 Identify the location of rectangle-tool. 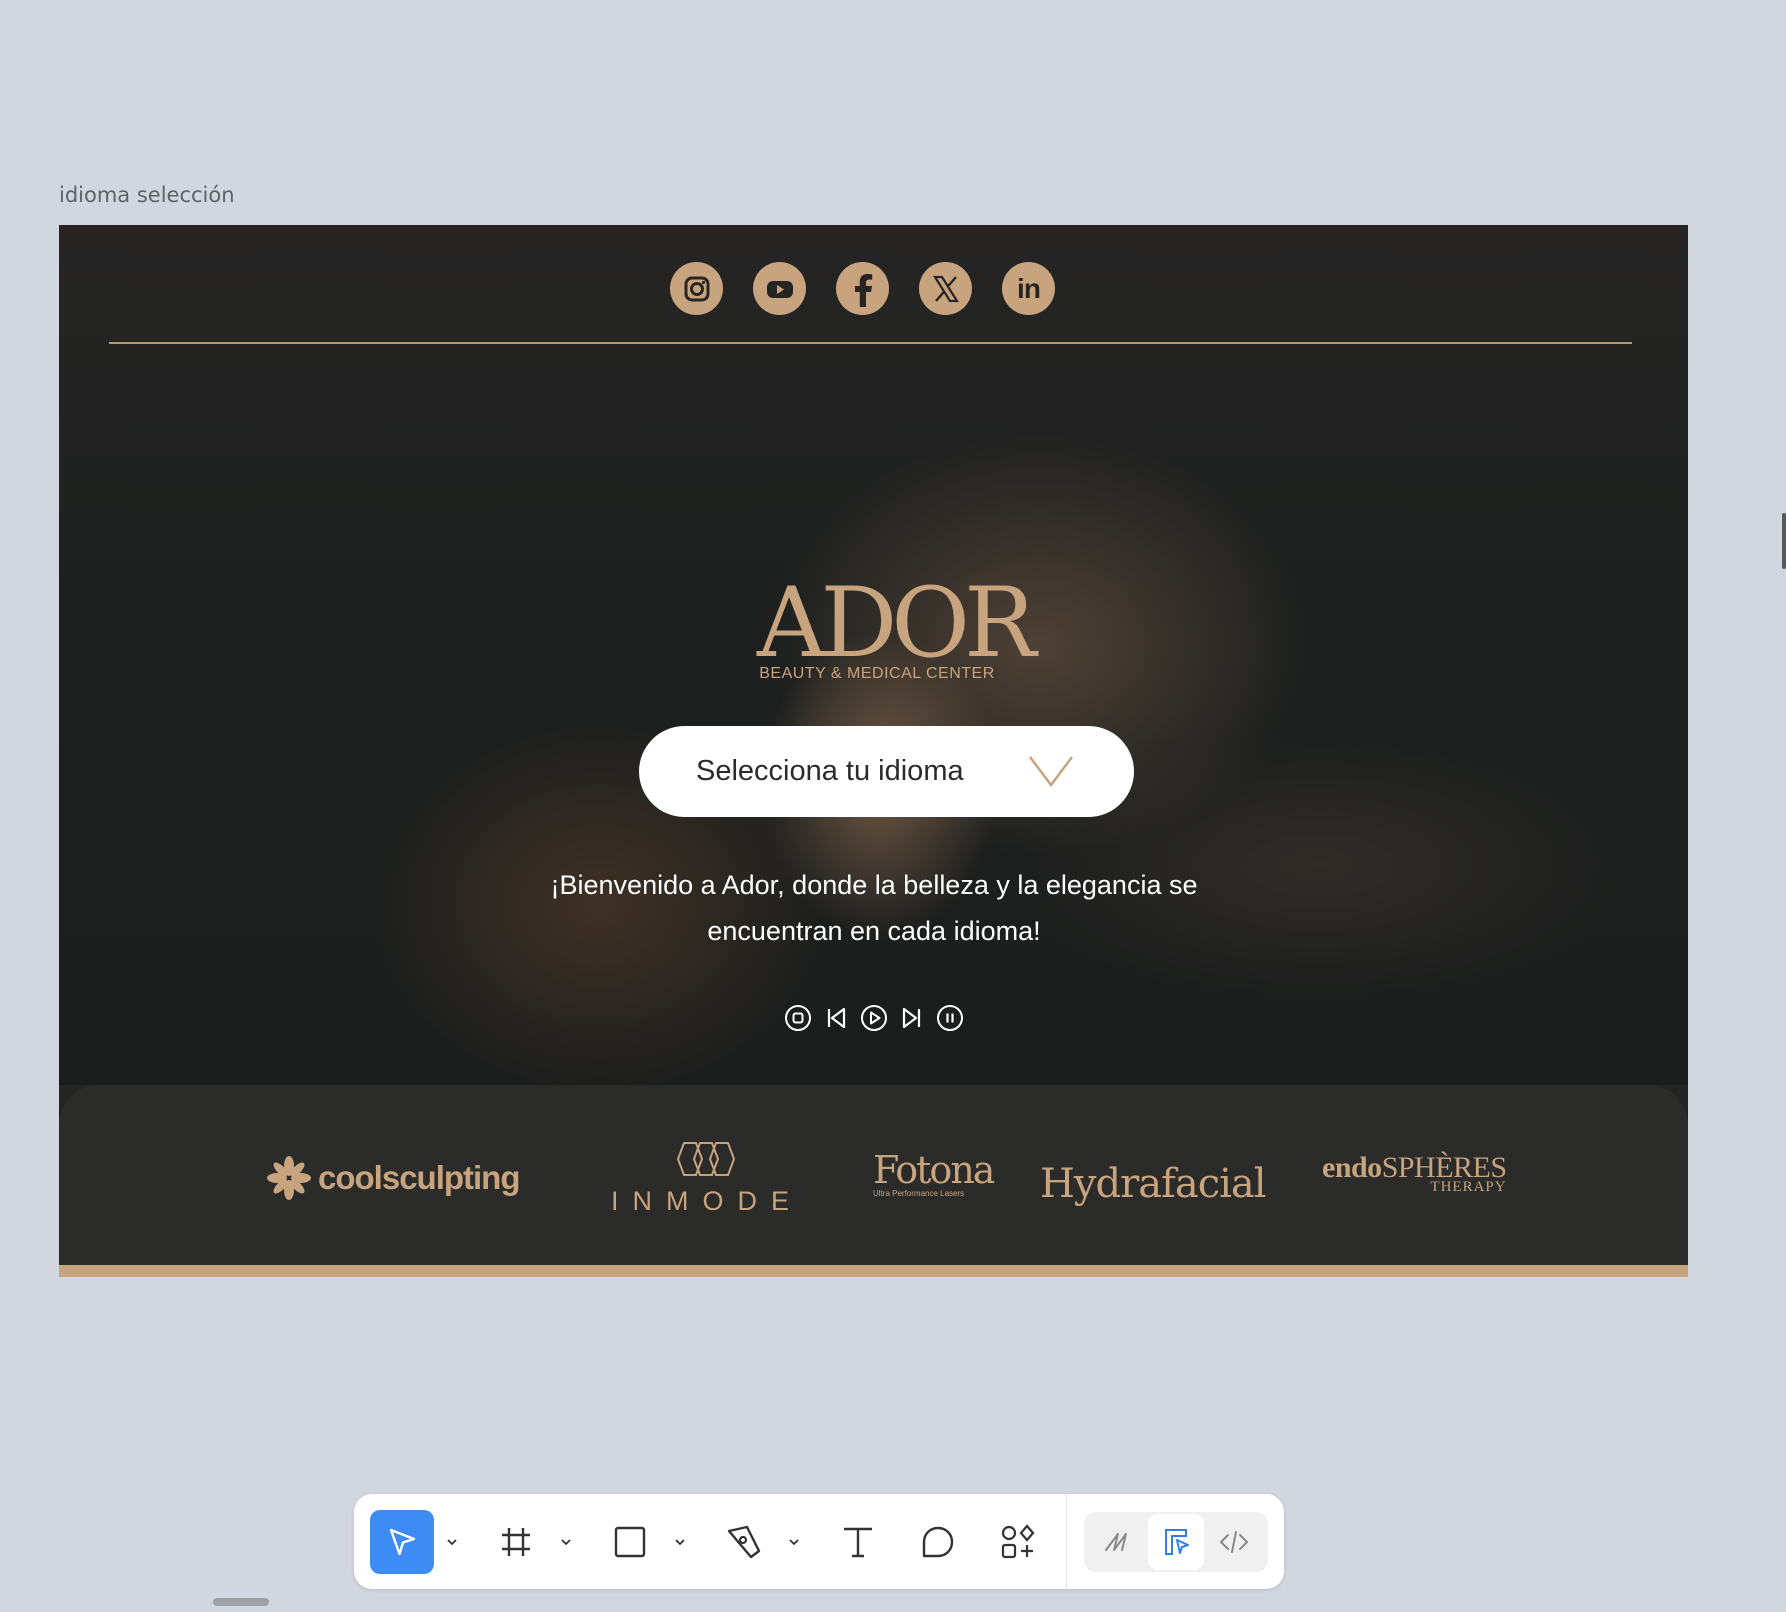
(630, 1542).